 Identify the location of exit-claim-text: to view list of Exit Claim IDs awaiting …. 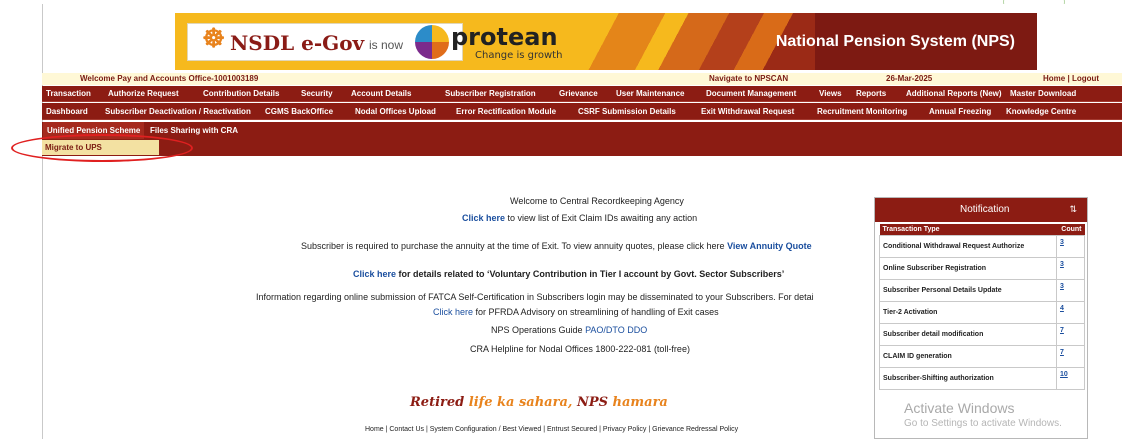
(601, 218).